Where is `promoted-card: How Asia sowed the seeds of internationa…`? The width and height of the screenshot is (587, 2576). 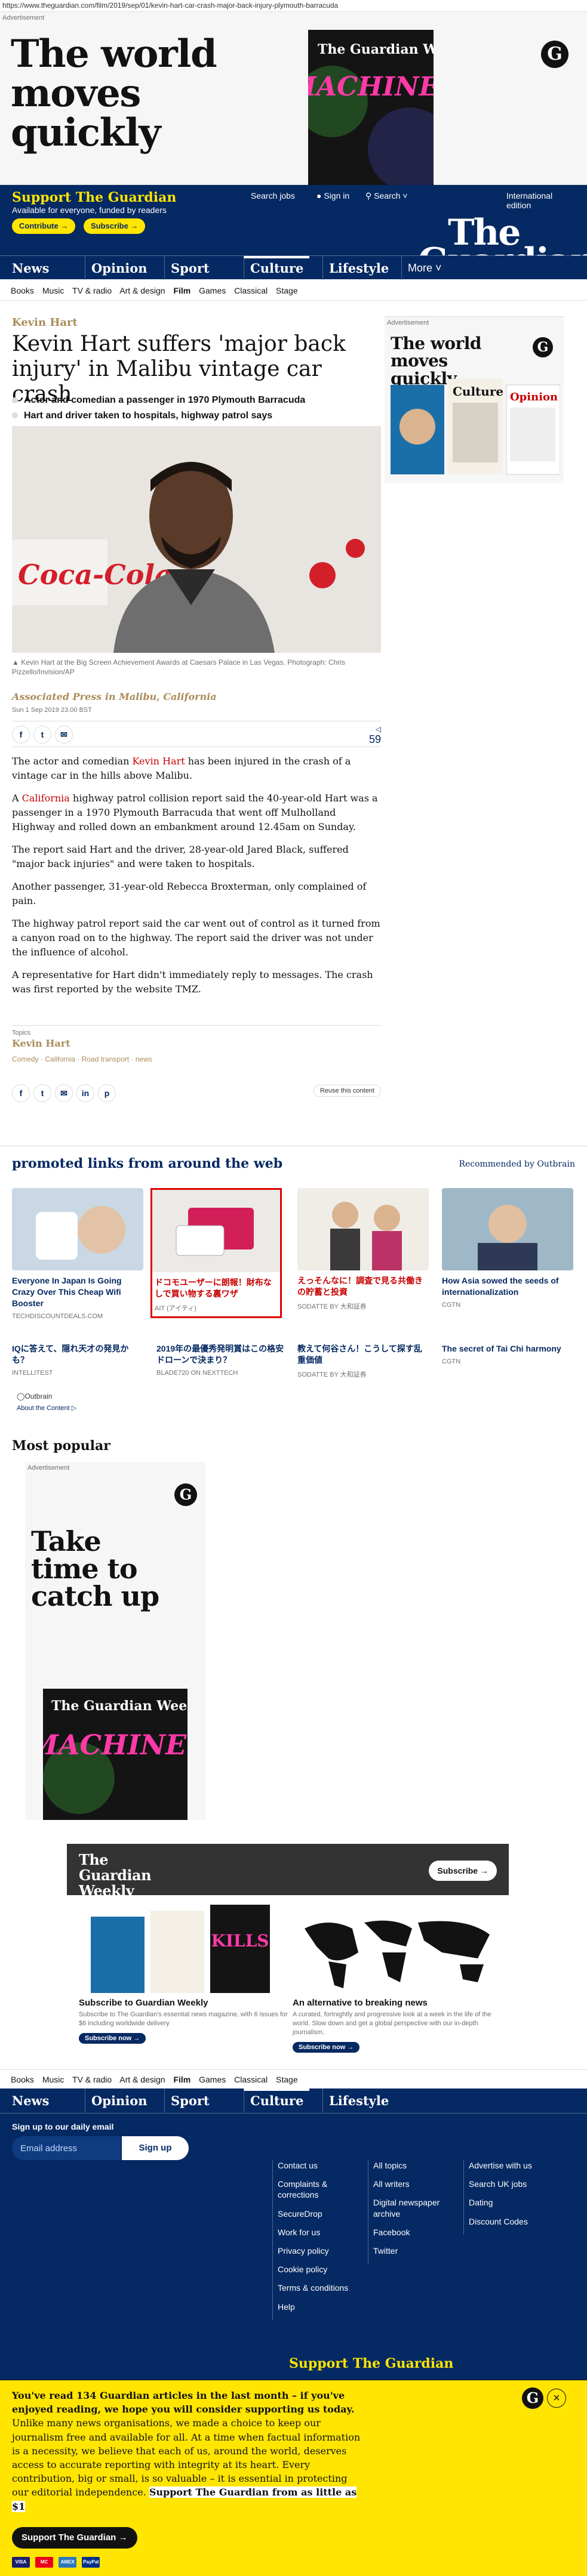 promoted-card: How Asia sowed the seeds of internationa… is located at coordinates (508, 1249).